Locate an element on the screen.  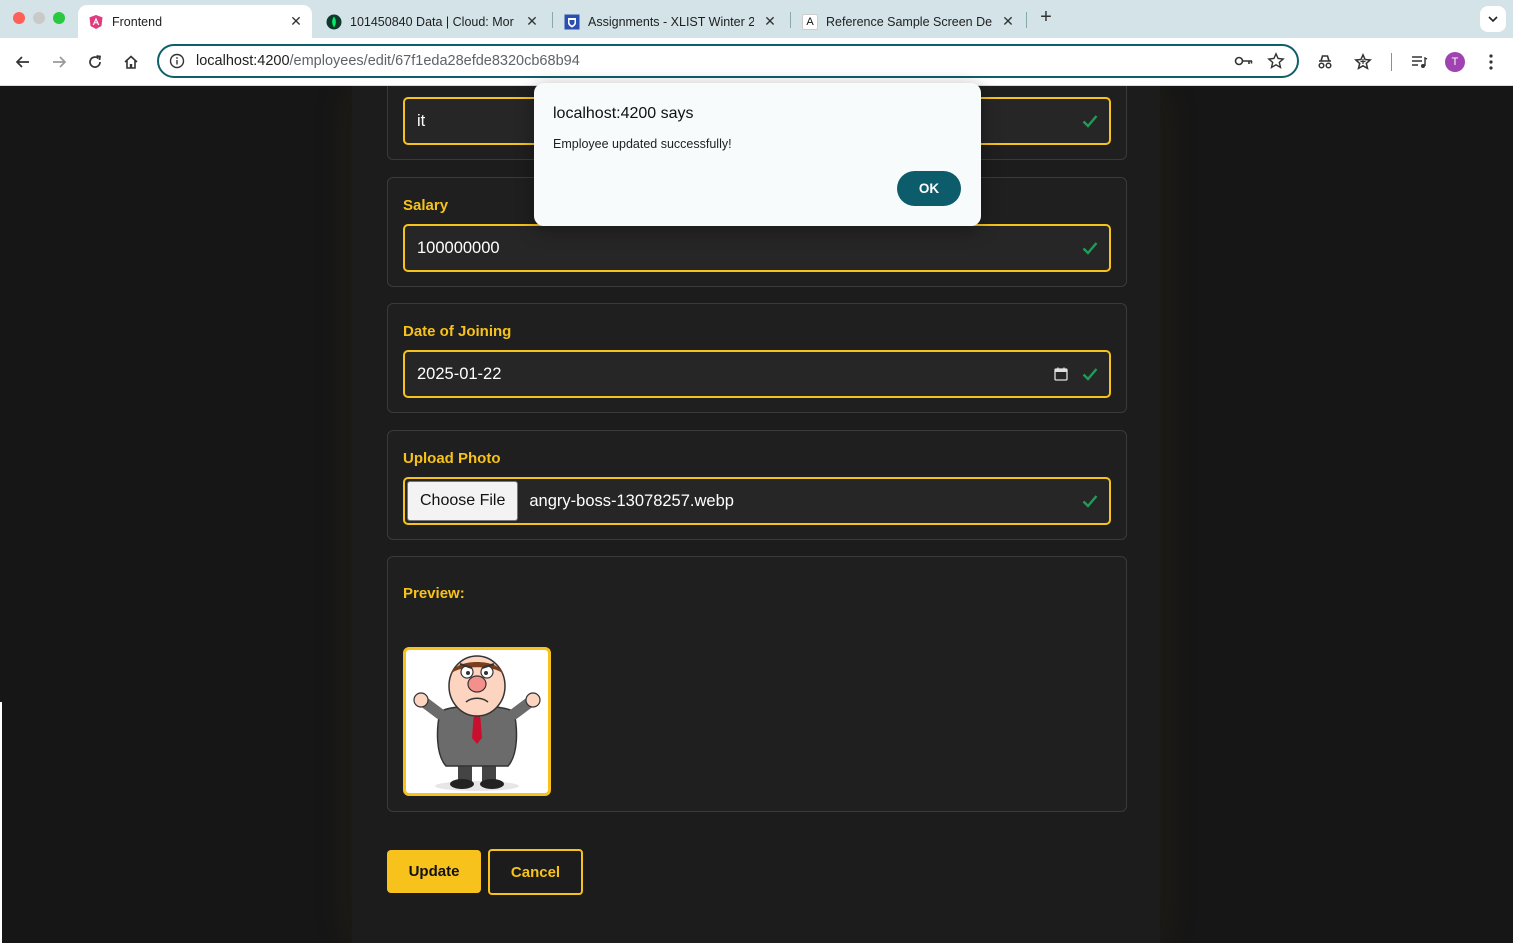
window-minimize-button is located at coordinates (39, 18).